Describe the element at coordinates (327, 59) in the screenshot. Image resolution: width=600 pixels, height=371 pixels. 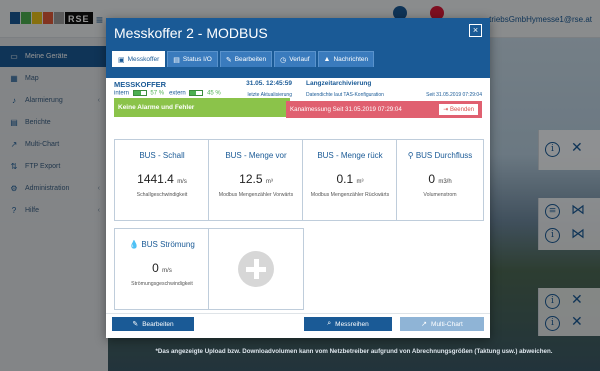
I see `warning-icon: ▲` at that location.